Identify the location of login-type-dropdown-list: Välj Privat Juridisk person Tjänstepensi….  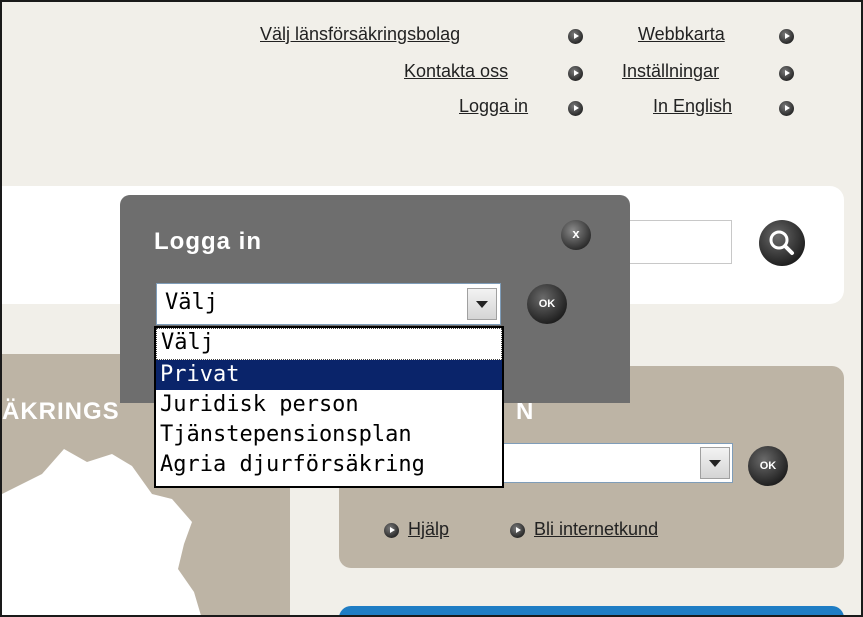
(329, 407).